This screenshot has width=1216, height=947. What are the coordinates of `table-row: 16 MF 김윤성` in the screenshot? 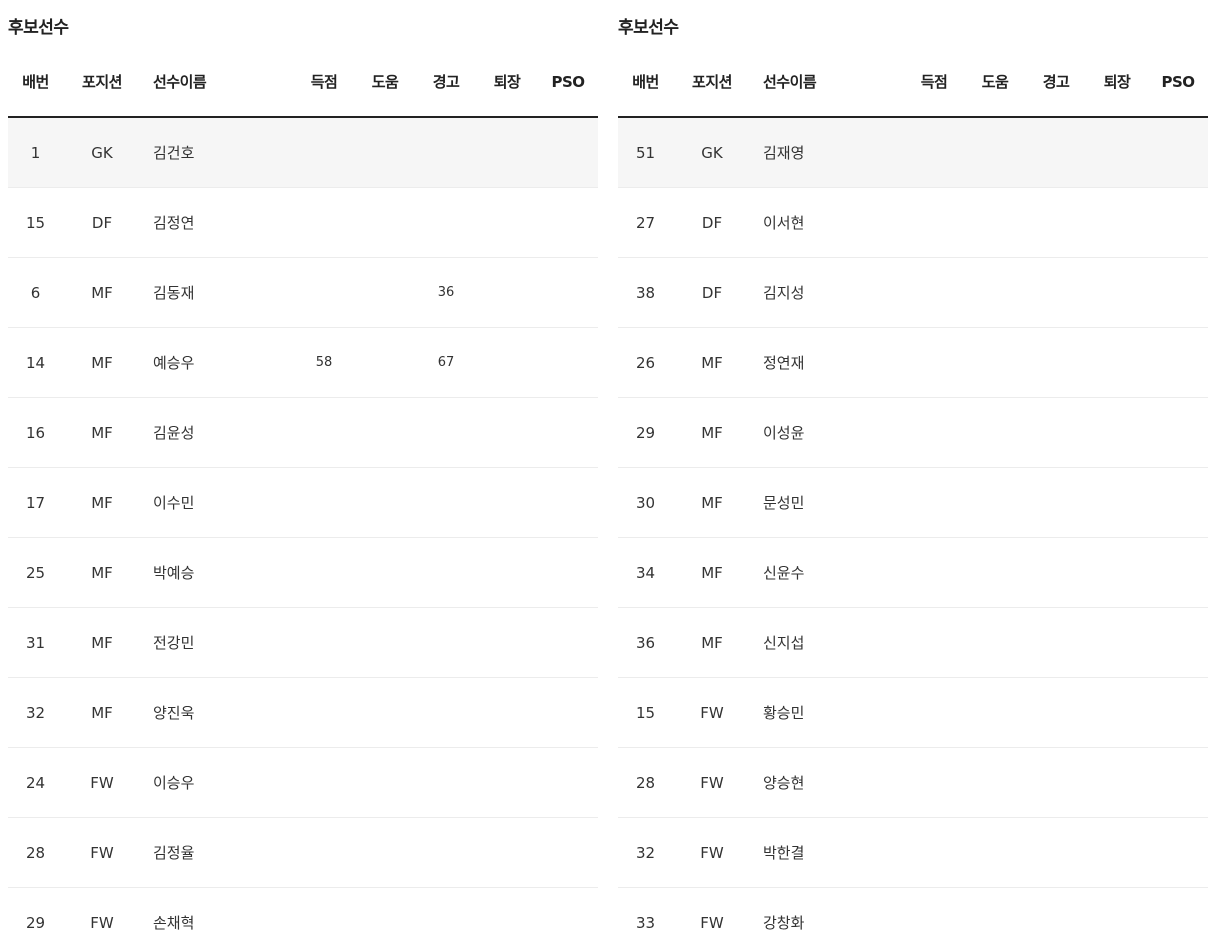 It's located at (303, 433).